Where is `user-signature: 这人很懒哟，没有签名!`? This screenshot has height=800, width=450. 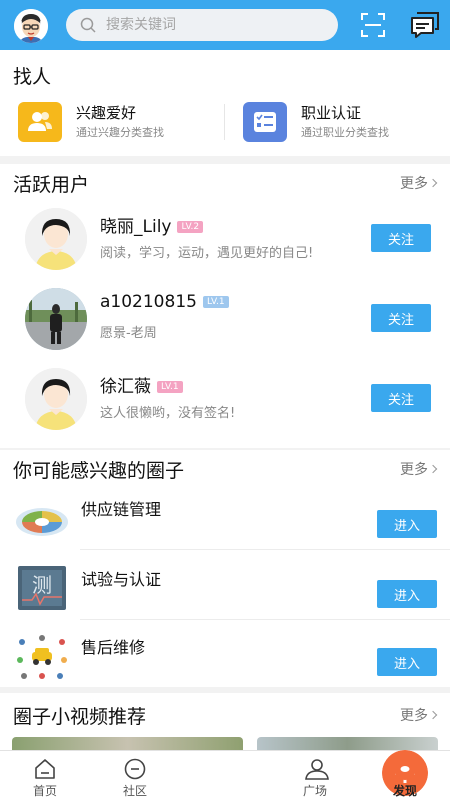
user-signature: 这人很懒哟，没有签名! is located at coordinates (168, 413).